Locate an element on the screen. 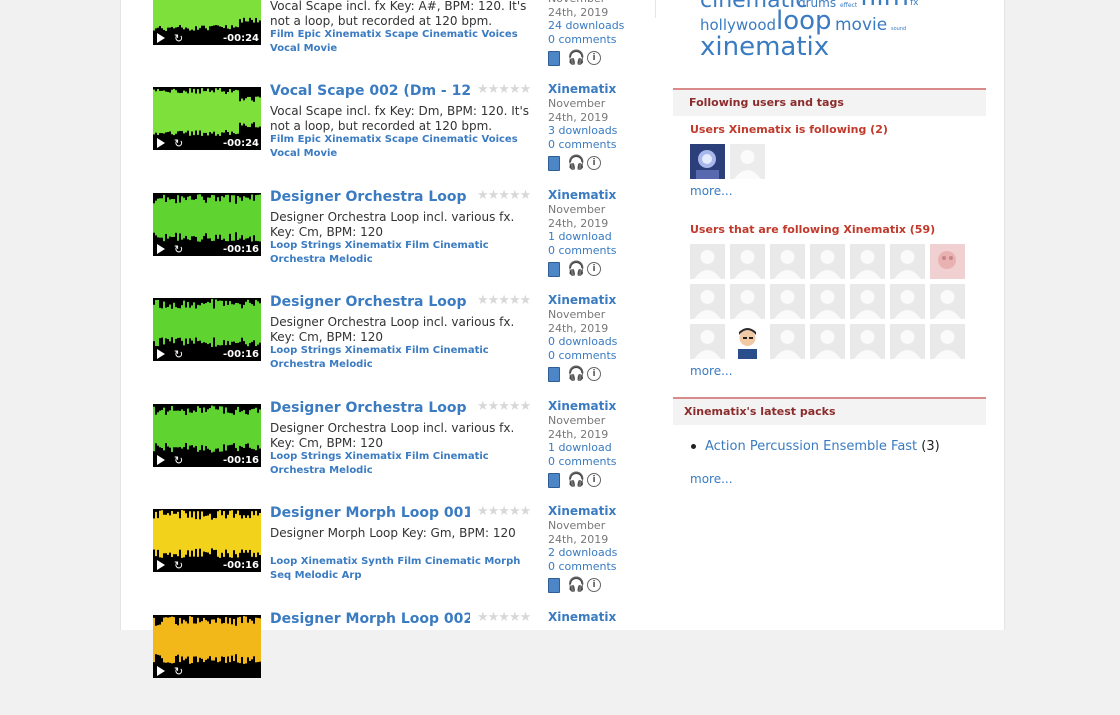 The image size is (1120, 715). pack-link: Action Percussion Ensemble Fast is located at coordinates (811, 446).